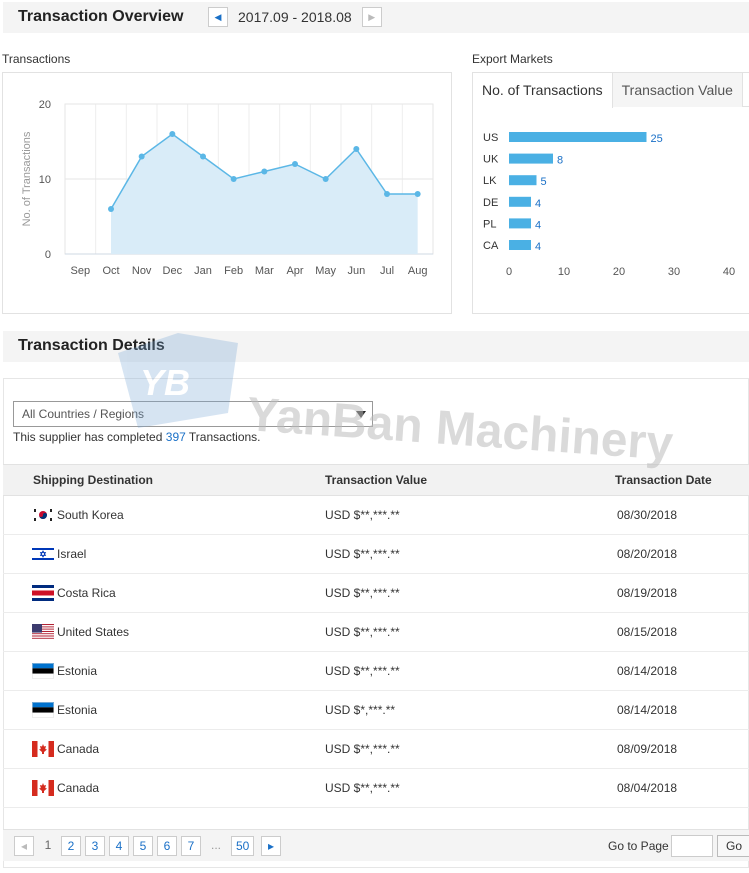  I want to click on row-country: United States, so click(93, 632).